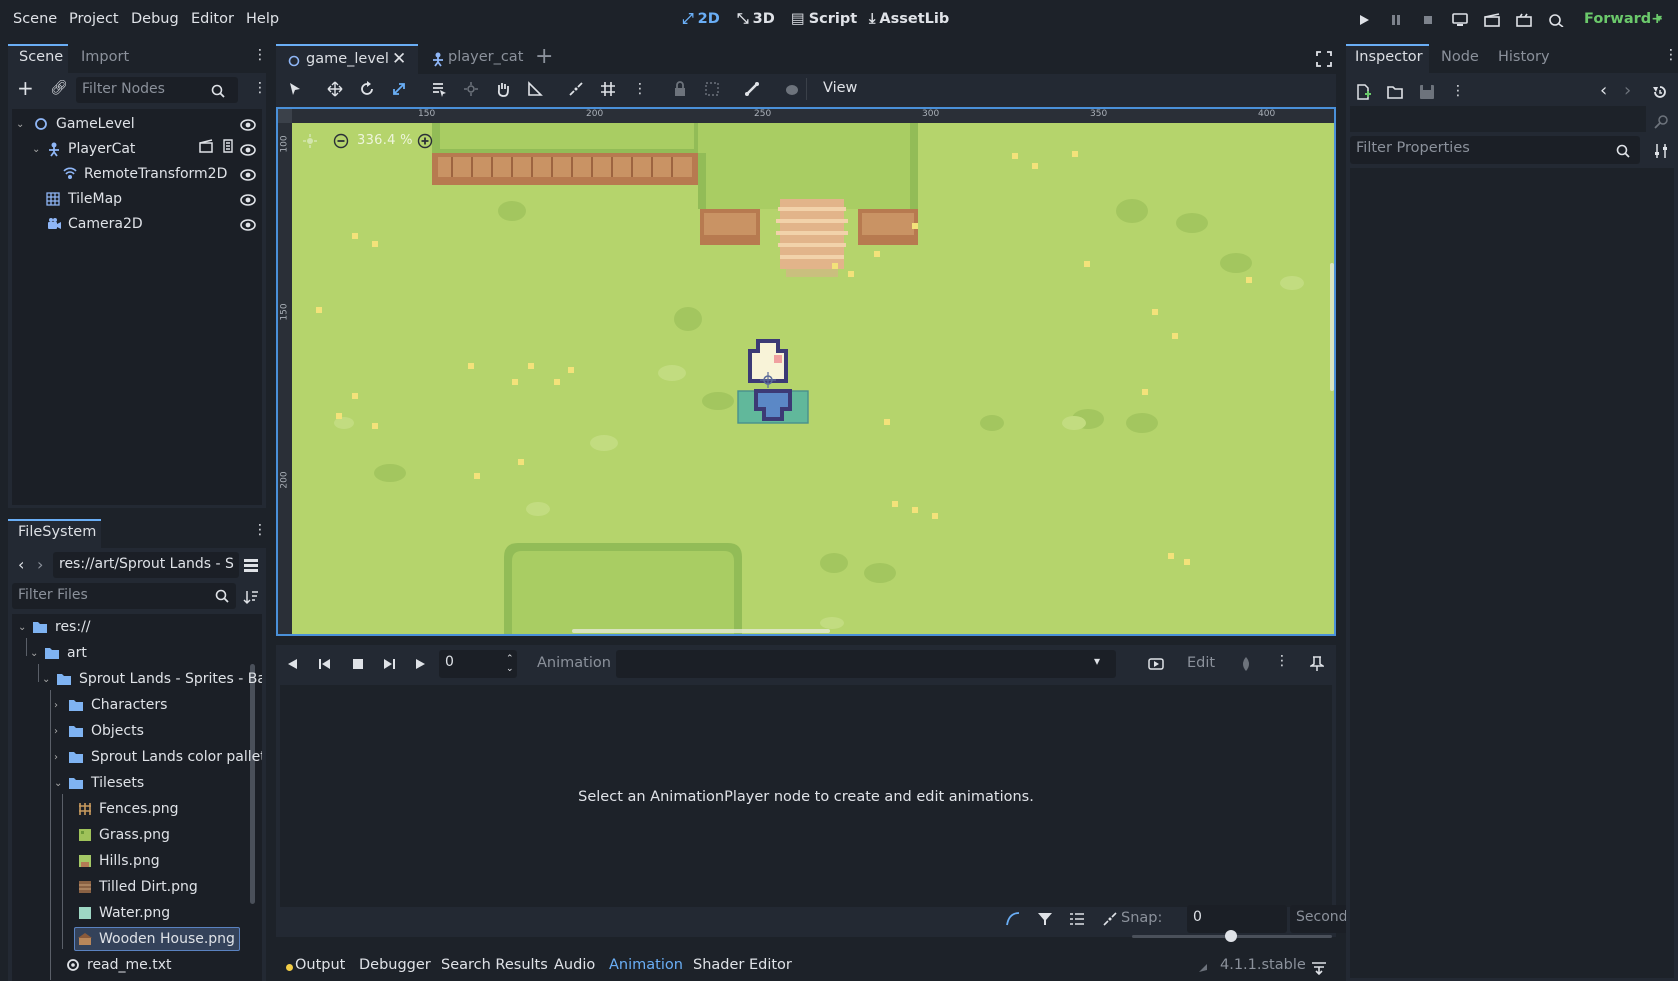  Describe the element at coordinates (1389, 57) in the screenshot. I see `tab-inspector: Inspector` at that location.